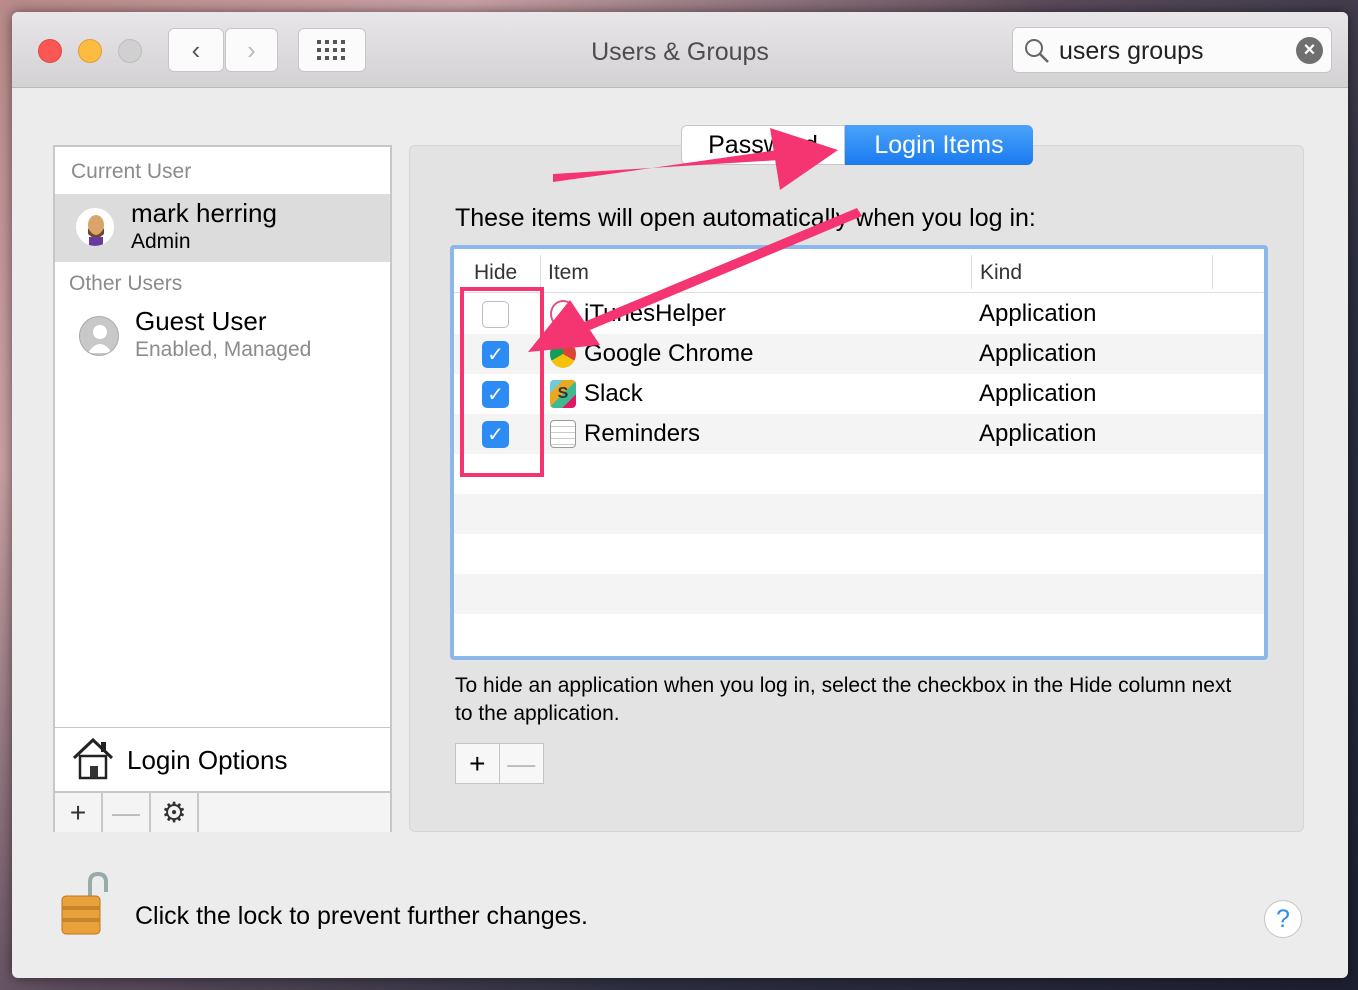 The image size is (1358, 990). I want to click on user-row-guest: Guest User Enabled, Managed, so click(222, 336).